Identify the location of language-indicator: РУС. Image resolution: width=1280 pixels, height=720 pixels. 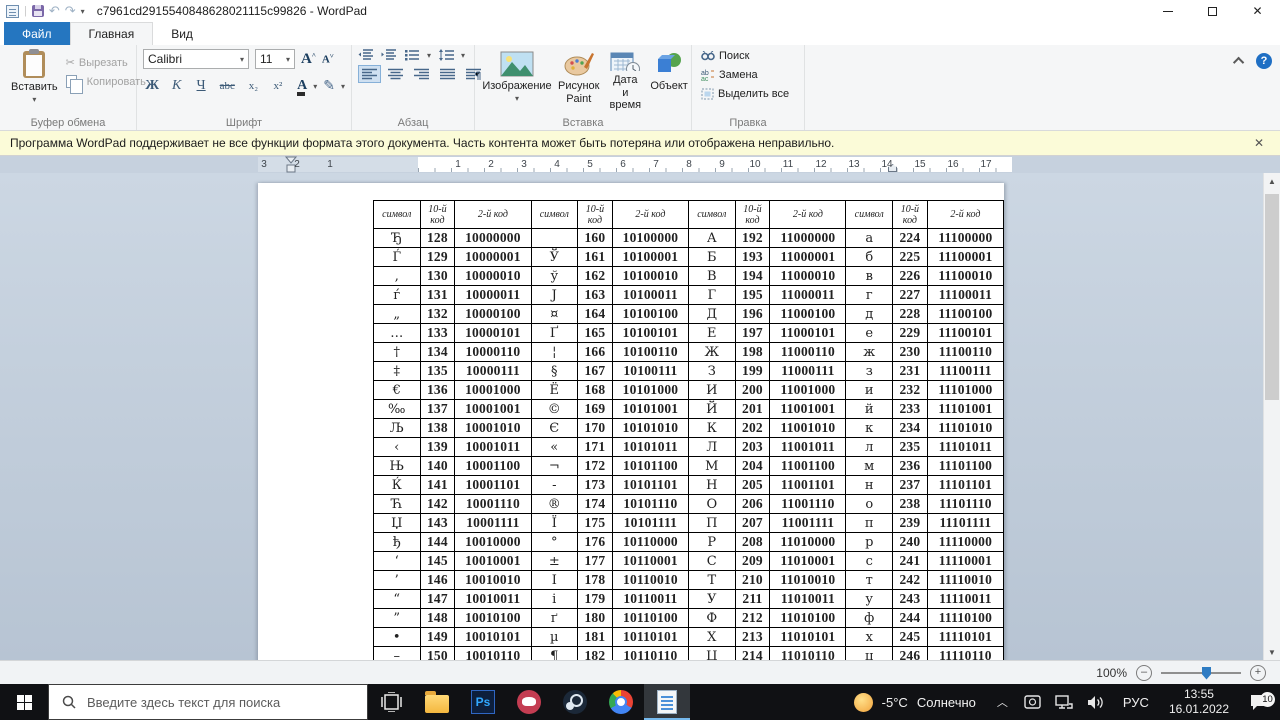
(1136, 702).